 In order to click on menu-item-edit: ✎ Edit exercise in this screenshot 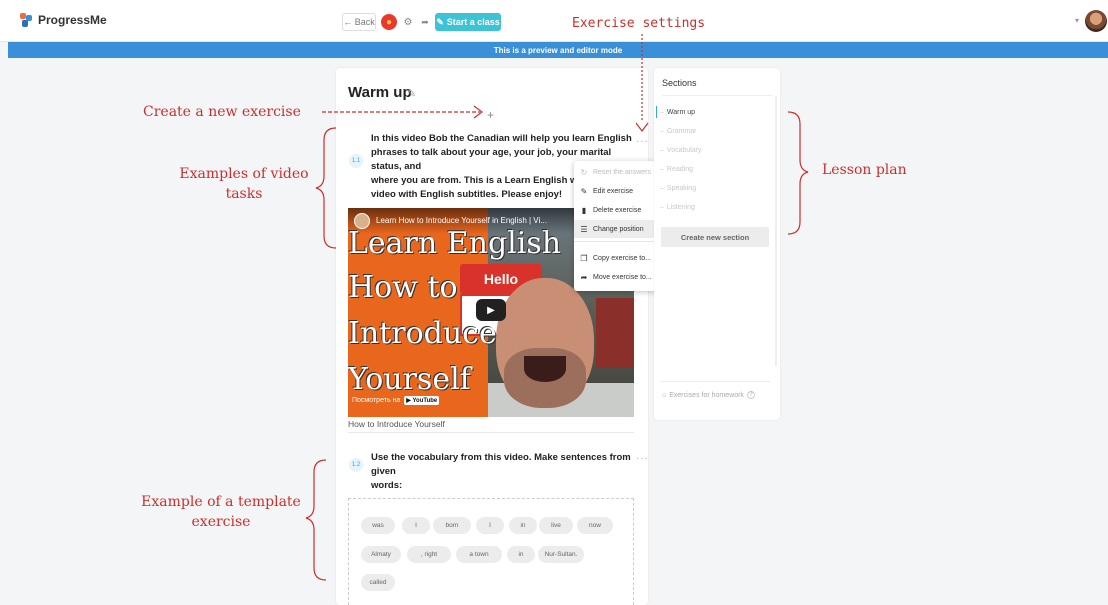, I will do `click(616, 191)`.